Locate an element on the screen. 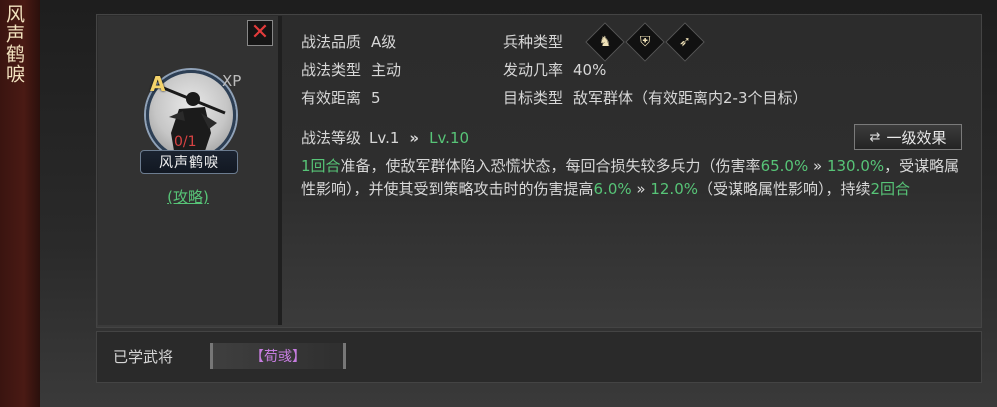 The width and height of the screenshot is (997, 407). shield-icon: ⛨ is located at coordinates (645, 42).